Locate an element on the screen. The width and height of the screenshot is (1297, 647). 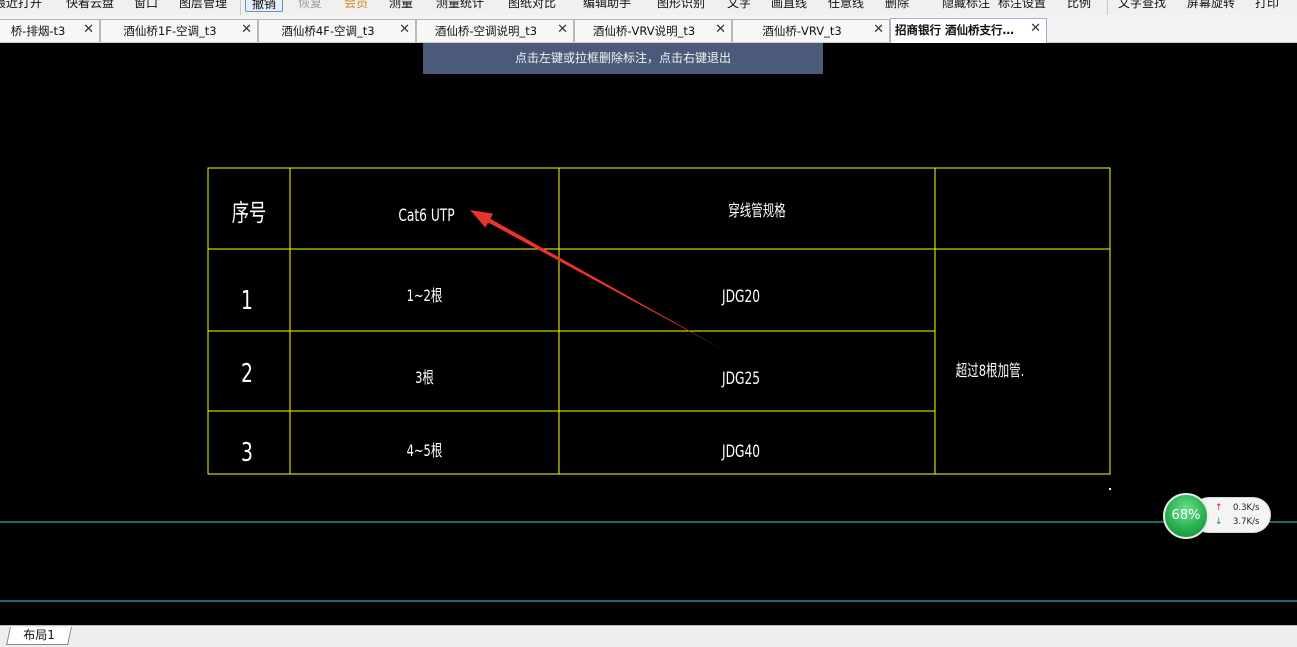
toolbar-button: 画直线 is located at coordinates (789, 5).